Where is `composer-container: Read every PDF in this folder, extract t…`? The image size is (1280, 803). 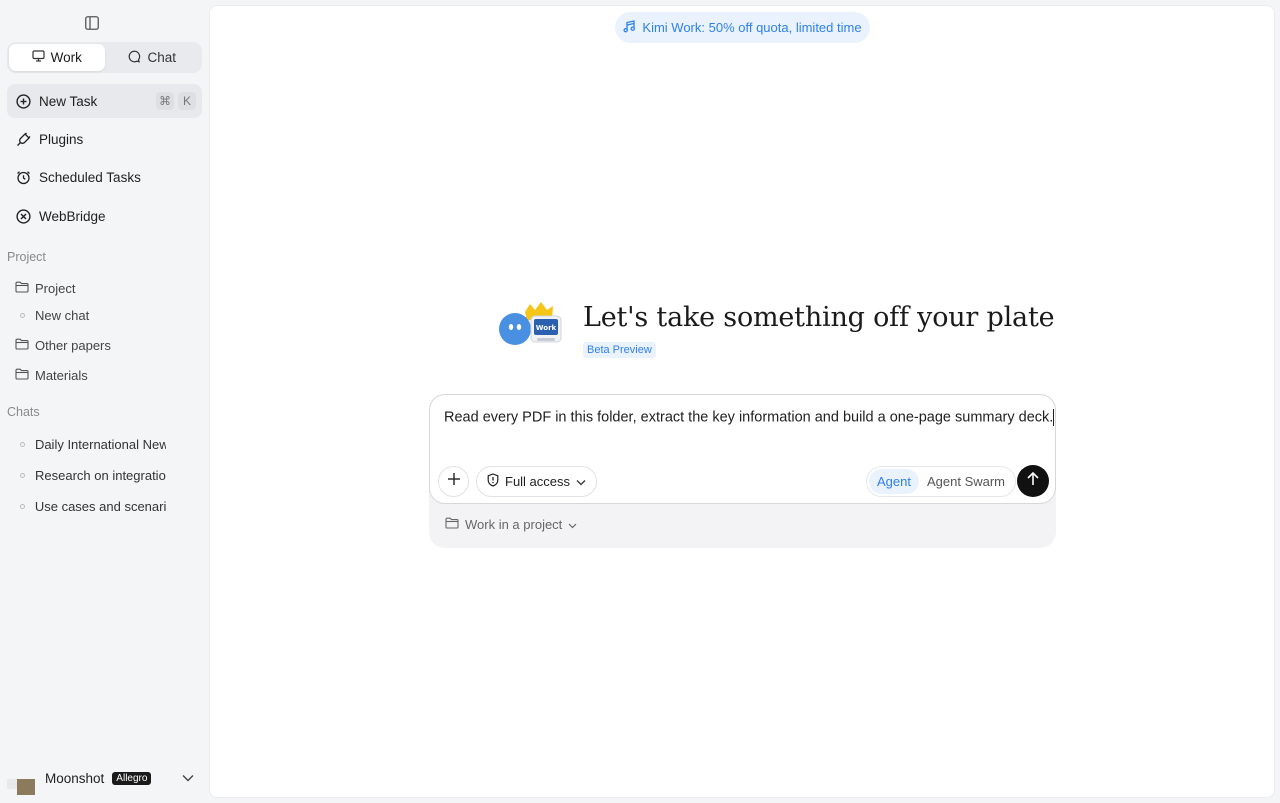 composer-container: Read every PDF in this folder, extract t… is located at coordinates (742, 471).